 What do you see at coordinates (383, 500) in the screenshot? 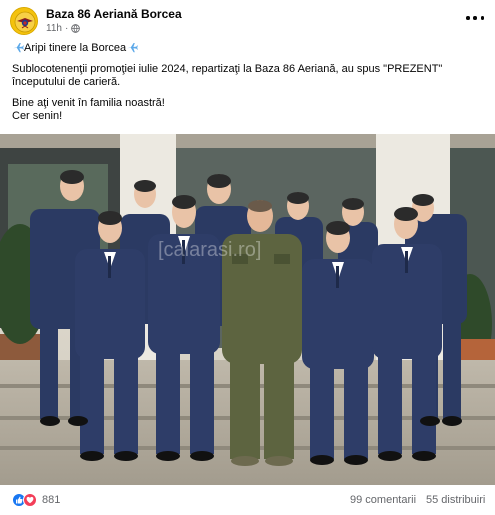
I see `comments-count-link: 99 comentarii` at bounding box center [383, 500].